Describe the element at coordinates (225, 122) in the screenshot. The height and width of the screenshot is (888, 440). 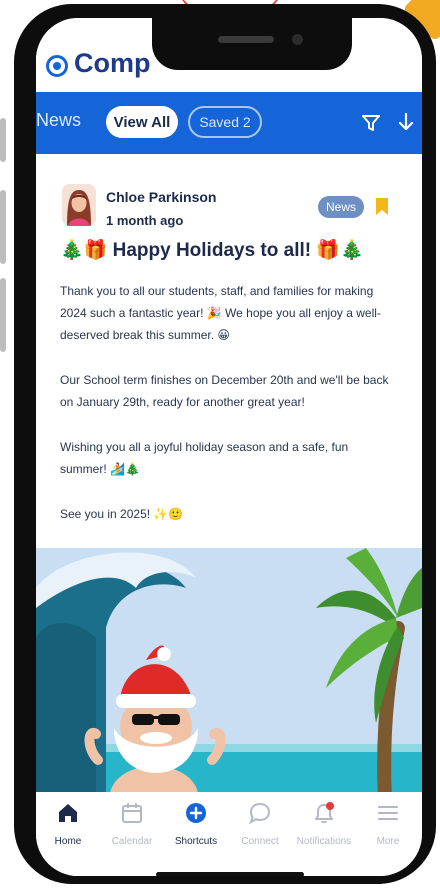
I see `tab-saved: Saved 2` at that location.